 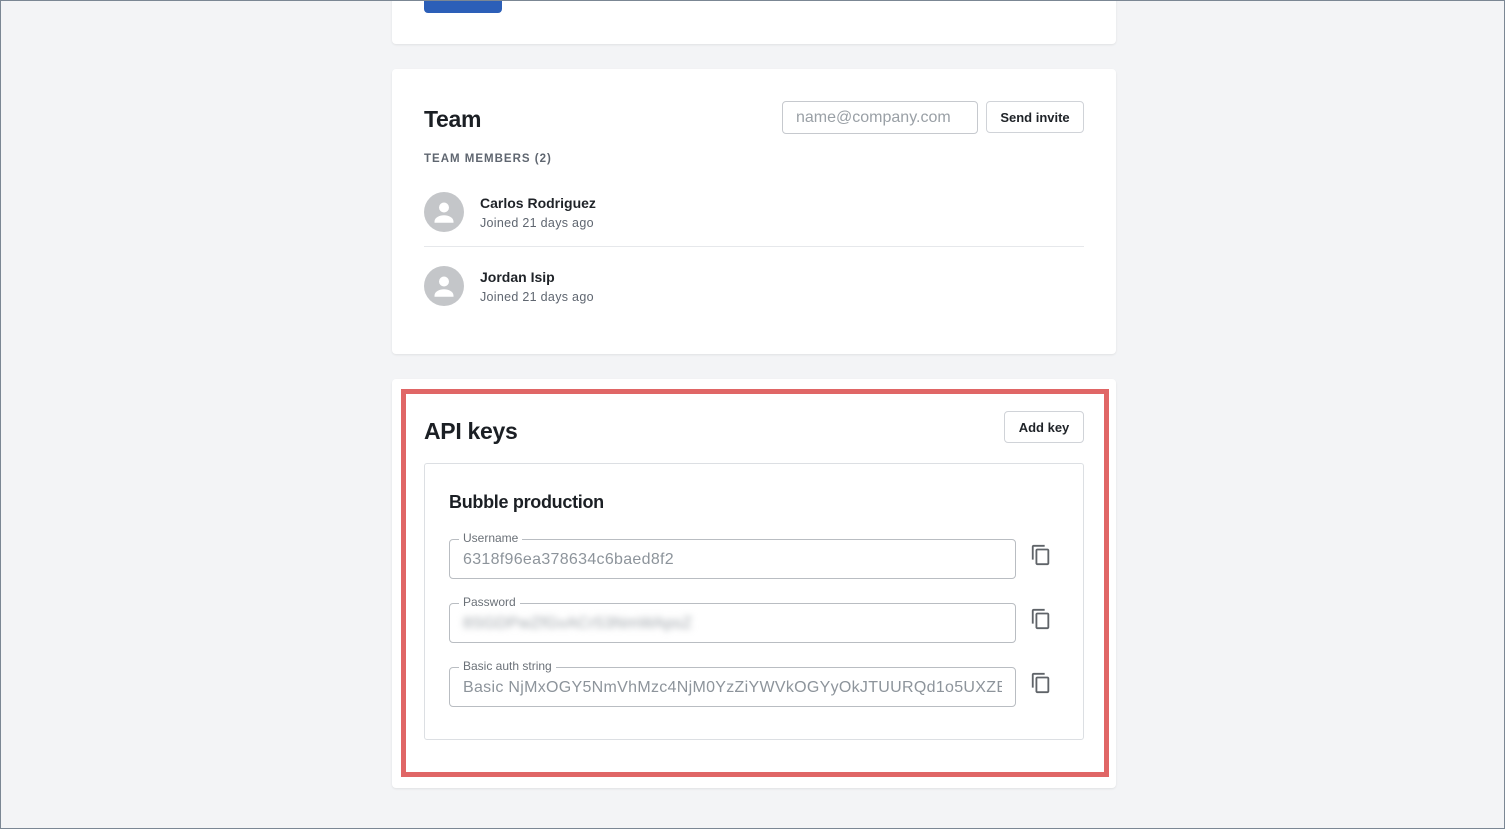 I want to click on team-members-label: TEAM MEMBERS (2), so click(x=488, y=159).